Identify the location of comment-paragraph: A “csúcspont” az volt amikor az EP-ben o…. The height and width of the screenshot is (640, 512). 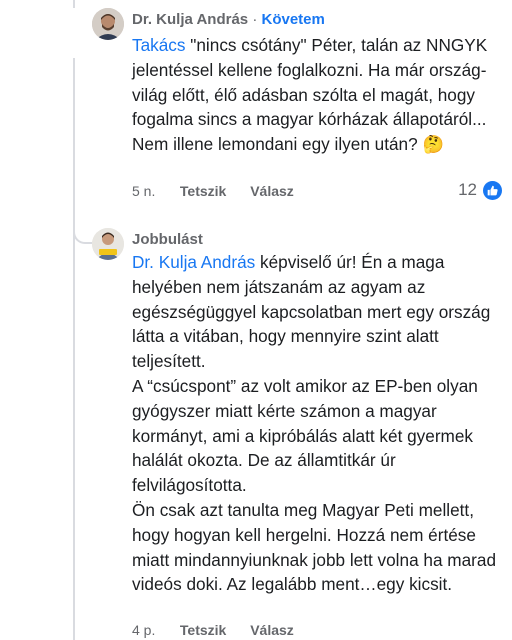
(305, 435).